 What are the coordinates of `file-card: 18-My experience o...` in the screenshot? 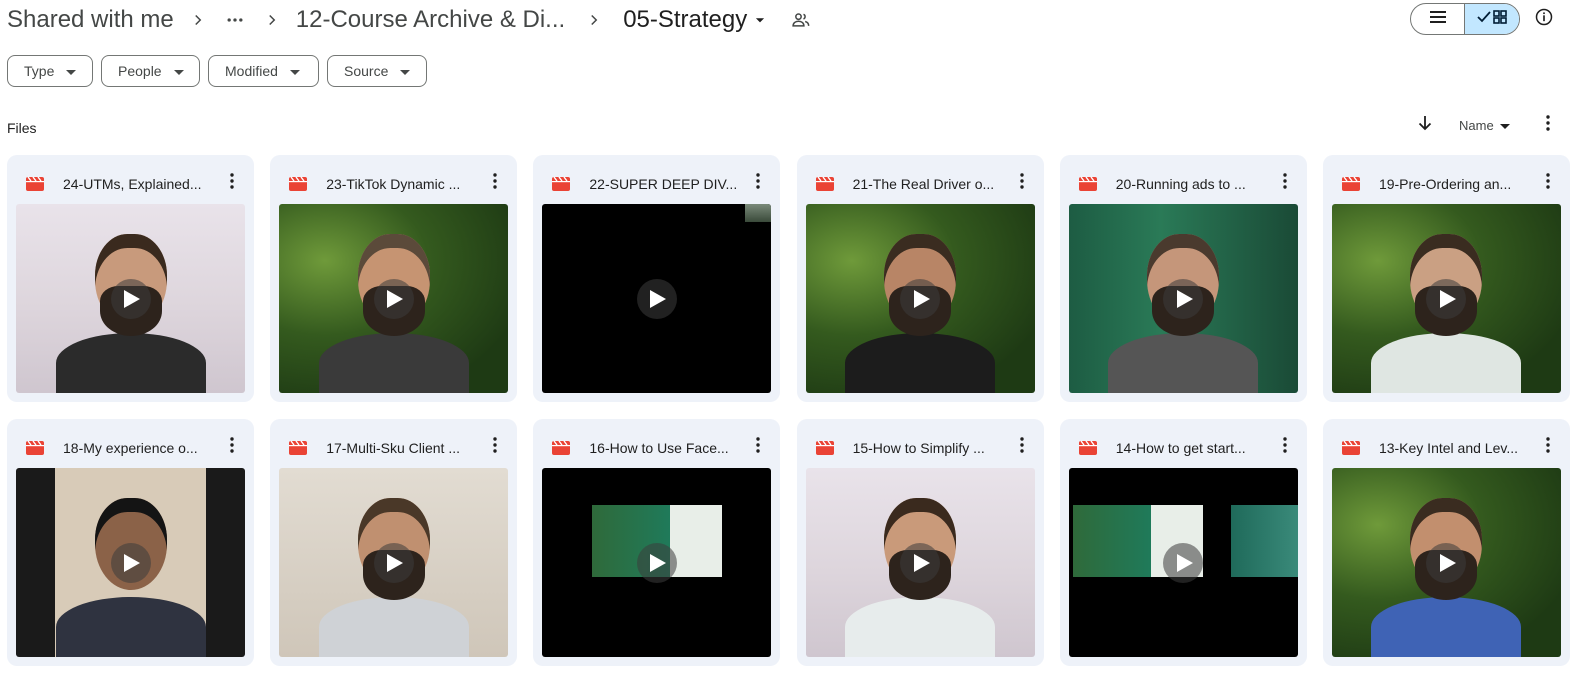 It's located at (130, 542).